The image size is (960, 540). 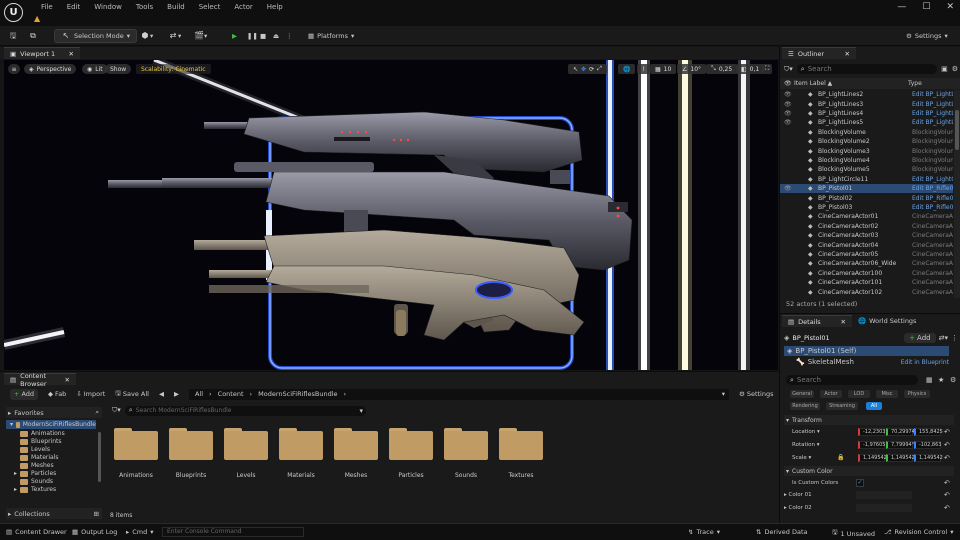 I want to click on scale-icon: ⤢, so click(x=599, y=69).